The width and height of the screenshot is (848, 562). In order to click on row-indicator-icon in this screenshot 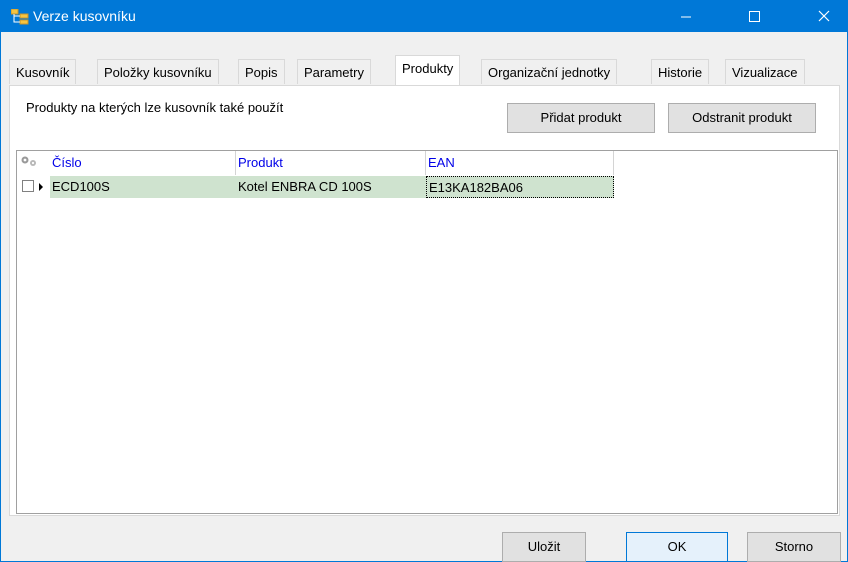, I will do `click(41, 187)`.